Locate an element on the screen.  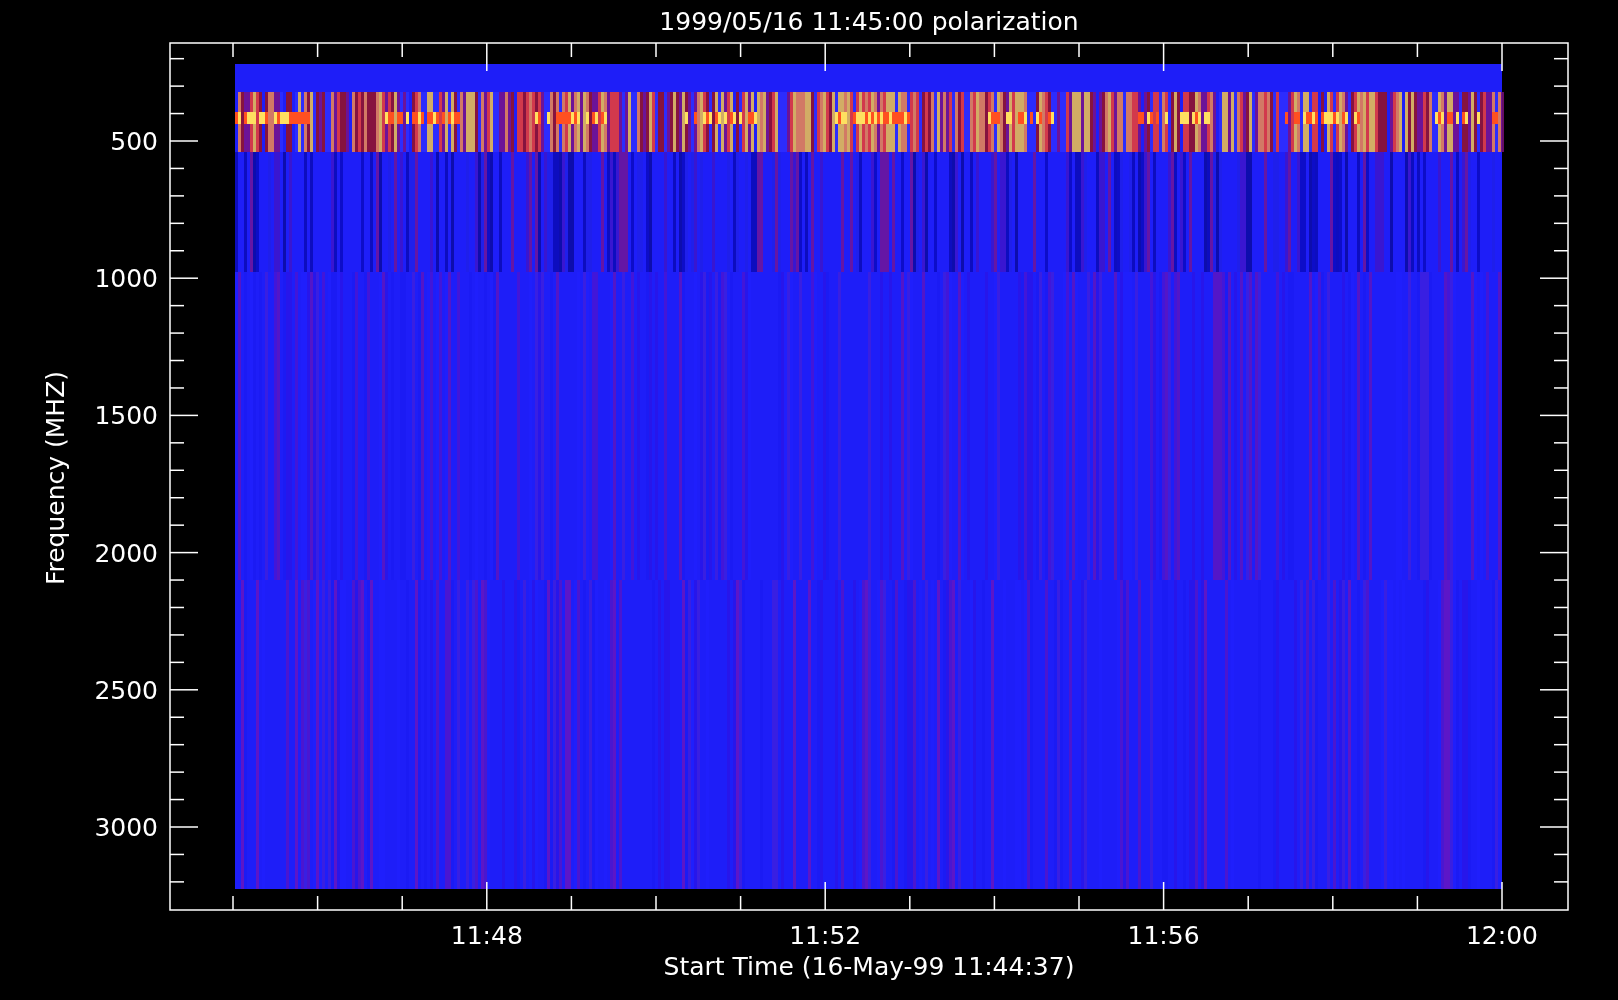
x-tick-label: 11:48 is located at coordinates (486, 935).